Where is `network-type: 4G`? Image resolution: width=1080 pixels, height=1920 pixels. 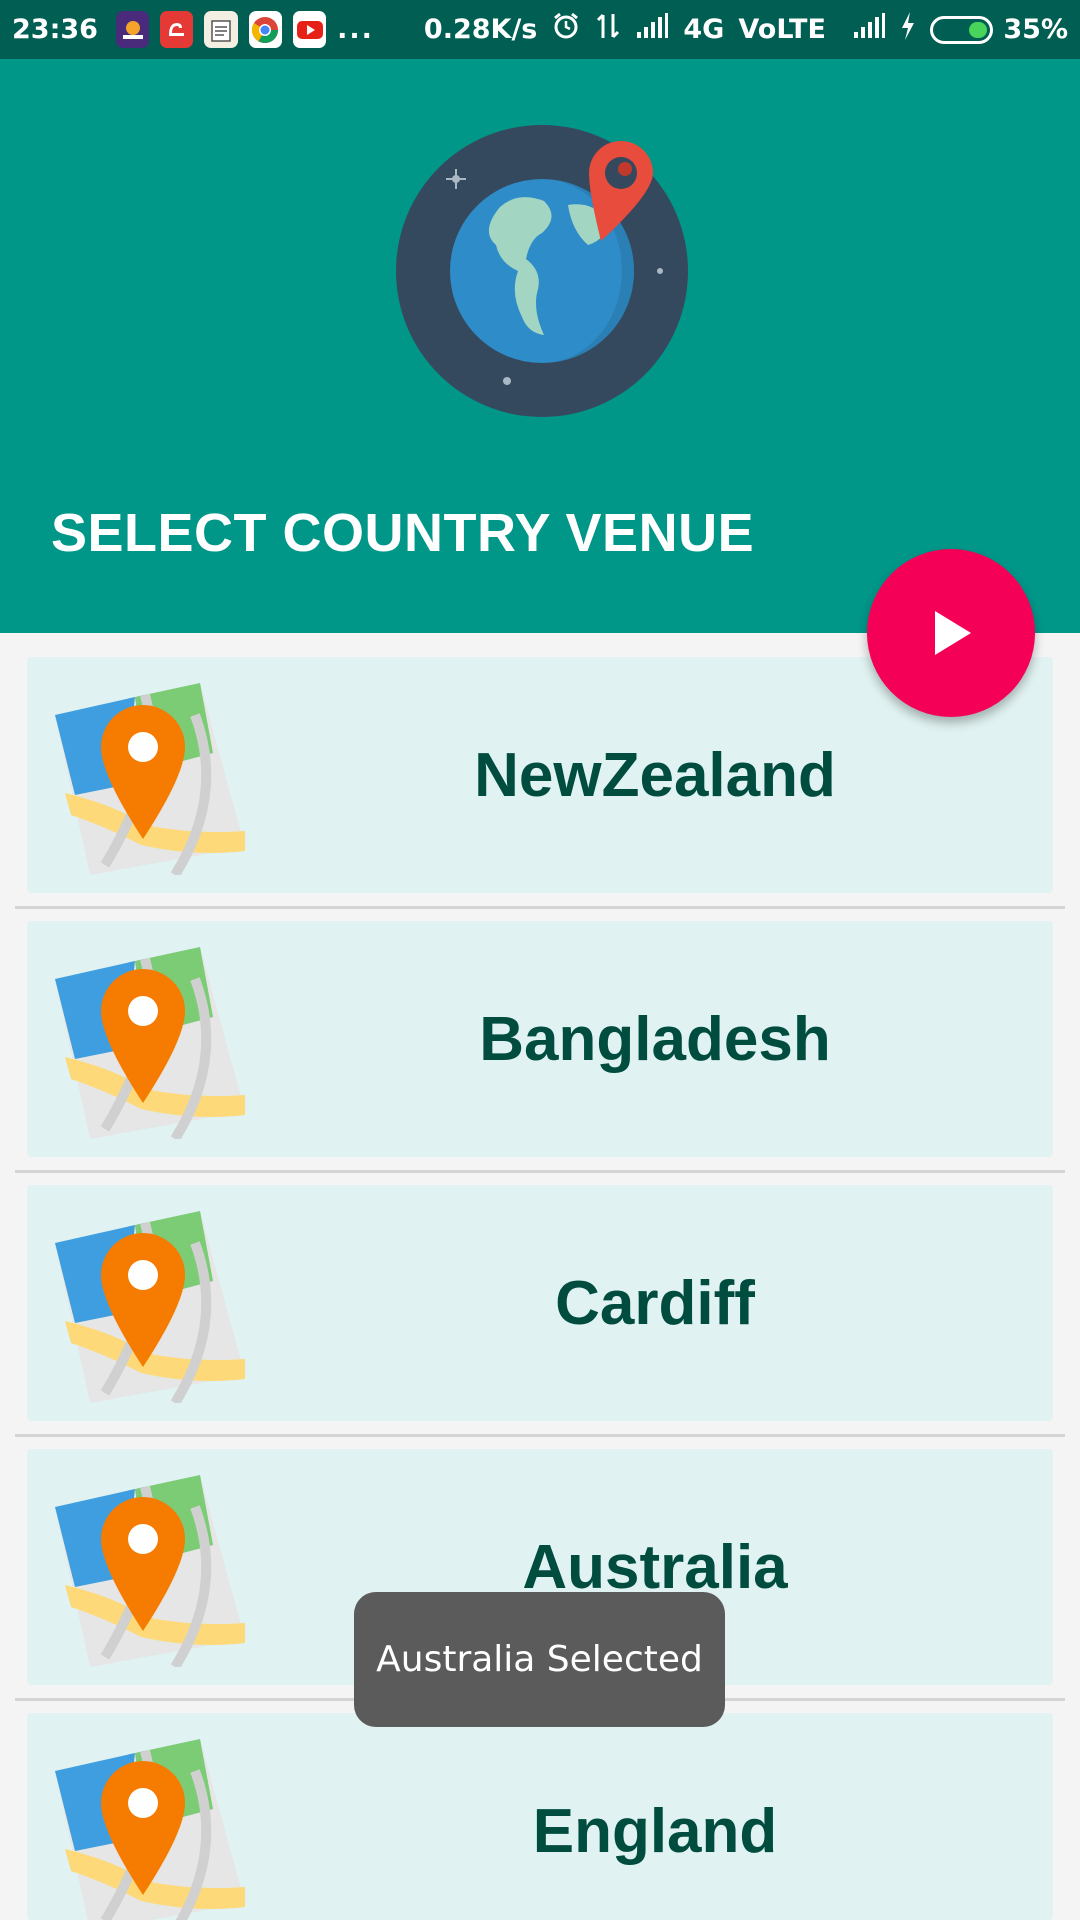
network-type: 4G is located at coordinates (704, 29).